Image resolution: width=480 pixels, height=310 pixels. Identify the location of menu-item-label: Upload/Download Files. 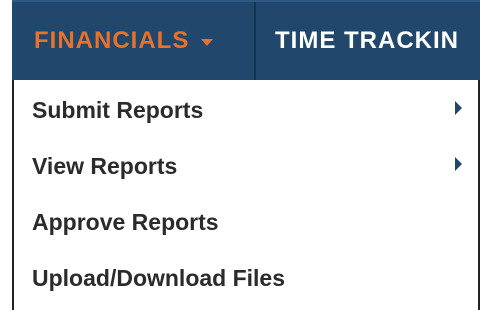
(159, 277).